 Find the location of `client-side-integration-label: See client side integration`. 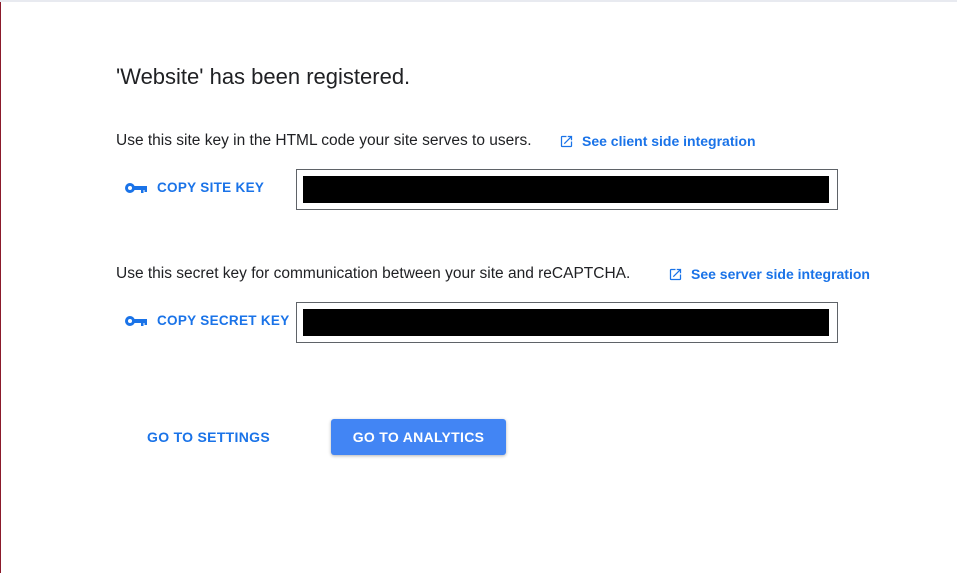

client-side-integration-label: See client side integration is located at coordinates (669, 141).